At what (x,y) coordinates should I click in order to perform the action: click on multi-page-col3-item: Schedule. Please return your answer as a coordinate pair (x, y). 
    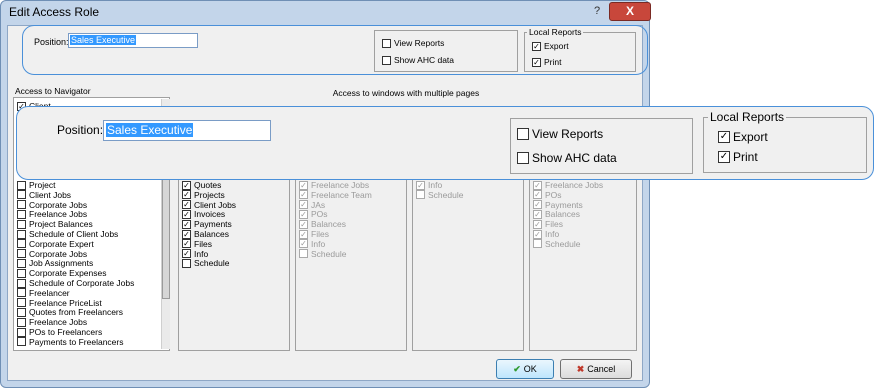
    Looking at the image, I should click on (439, 195).